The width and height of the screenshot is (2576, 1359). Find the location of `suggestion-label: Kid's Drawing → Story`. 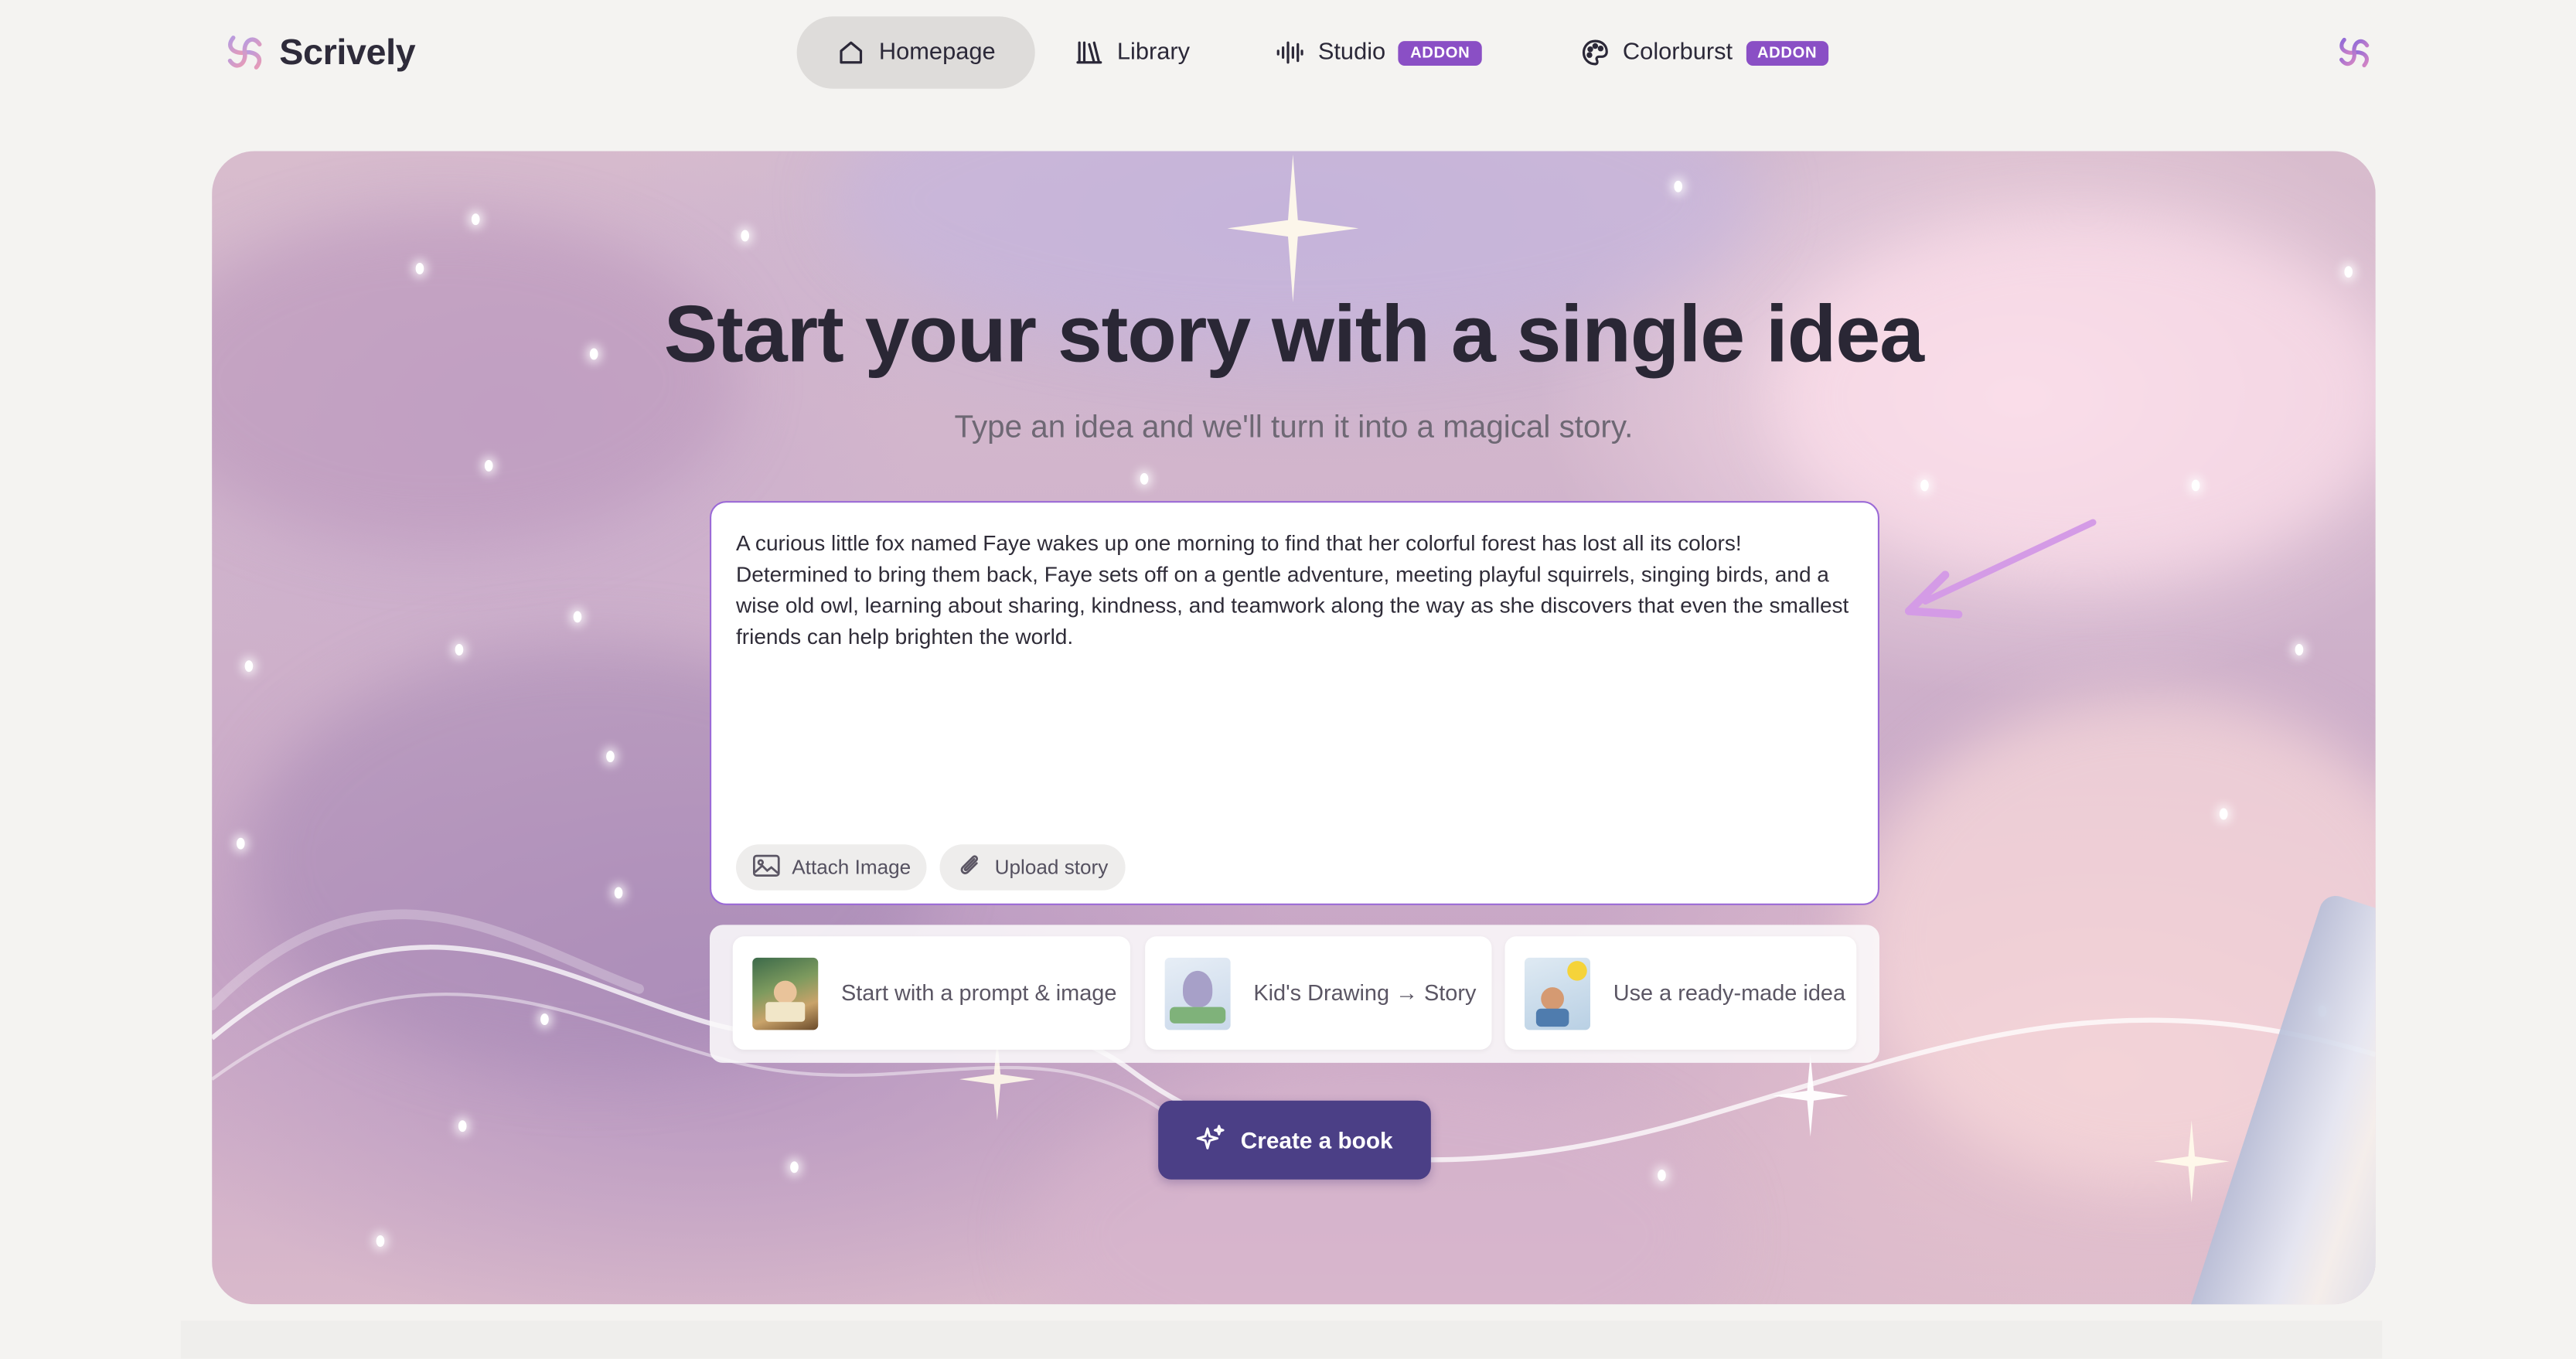

suggestion-label: Kid's Drawing → Story is located at coordinates (1365, 993).